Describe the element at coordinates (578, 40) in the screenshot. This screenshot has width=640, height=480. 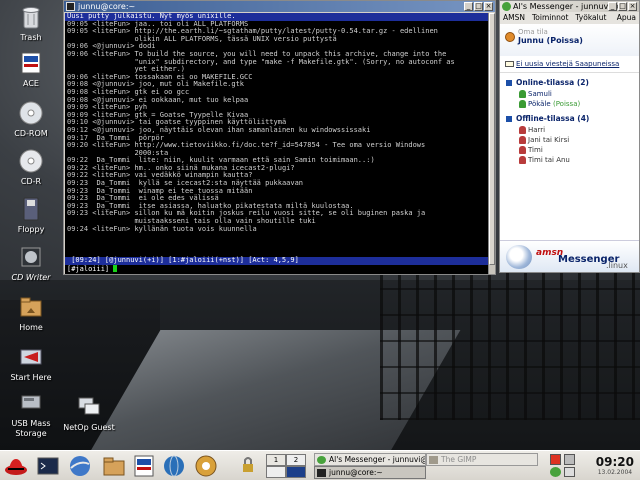
I see `my-display-name: Junnu (Poissa)` at that location.